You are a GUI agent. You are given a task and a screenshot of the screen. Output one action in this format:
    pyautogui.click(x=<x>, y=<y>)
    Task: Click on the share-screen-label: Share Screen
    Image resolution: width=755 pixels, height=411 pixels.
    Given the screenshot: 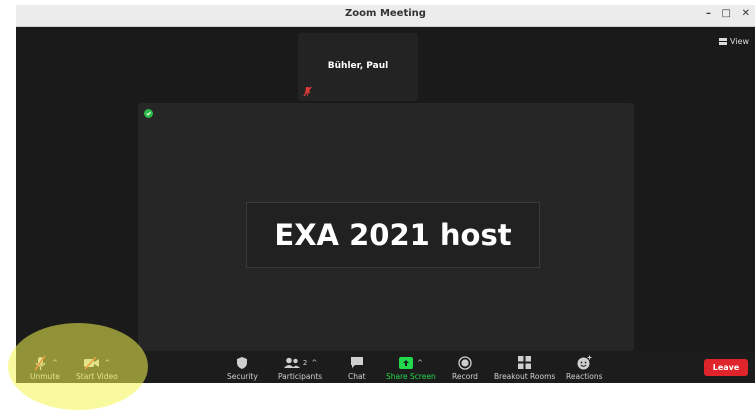 What is the action you would take?
    pyautogui.click(x=411, y=376)
    